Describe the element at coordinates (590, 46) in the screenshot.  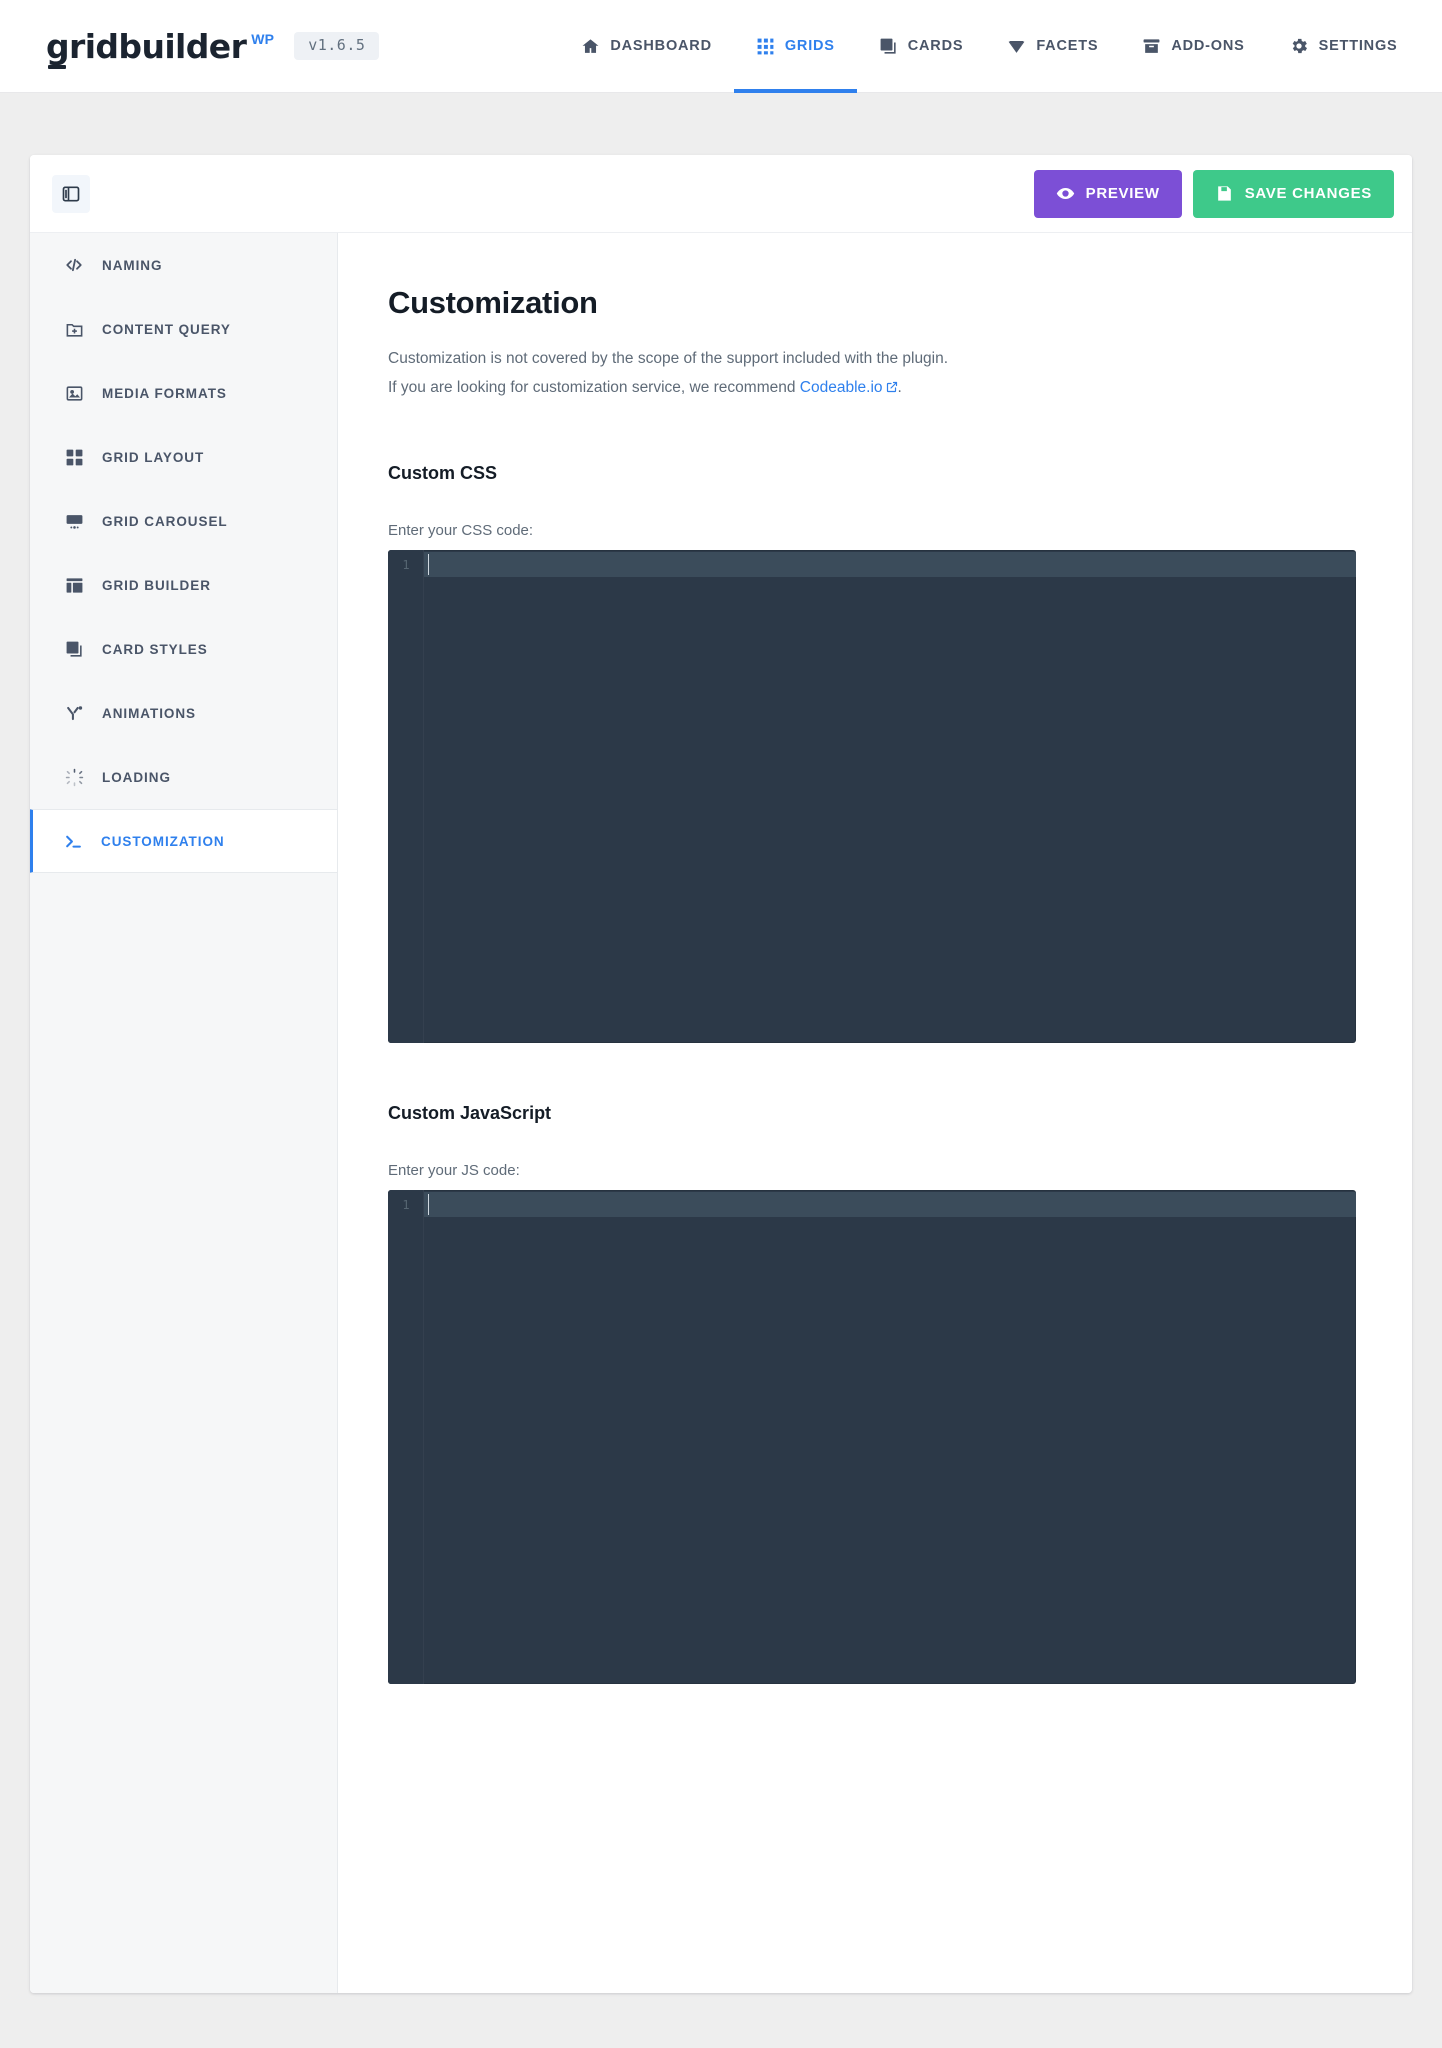
I see `home-icon` at that location.